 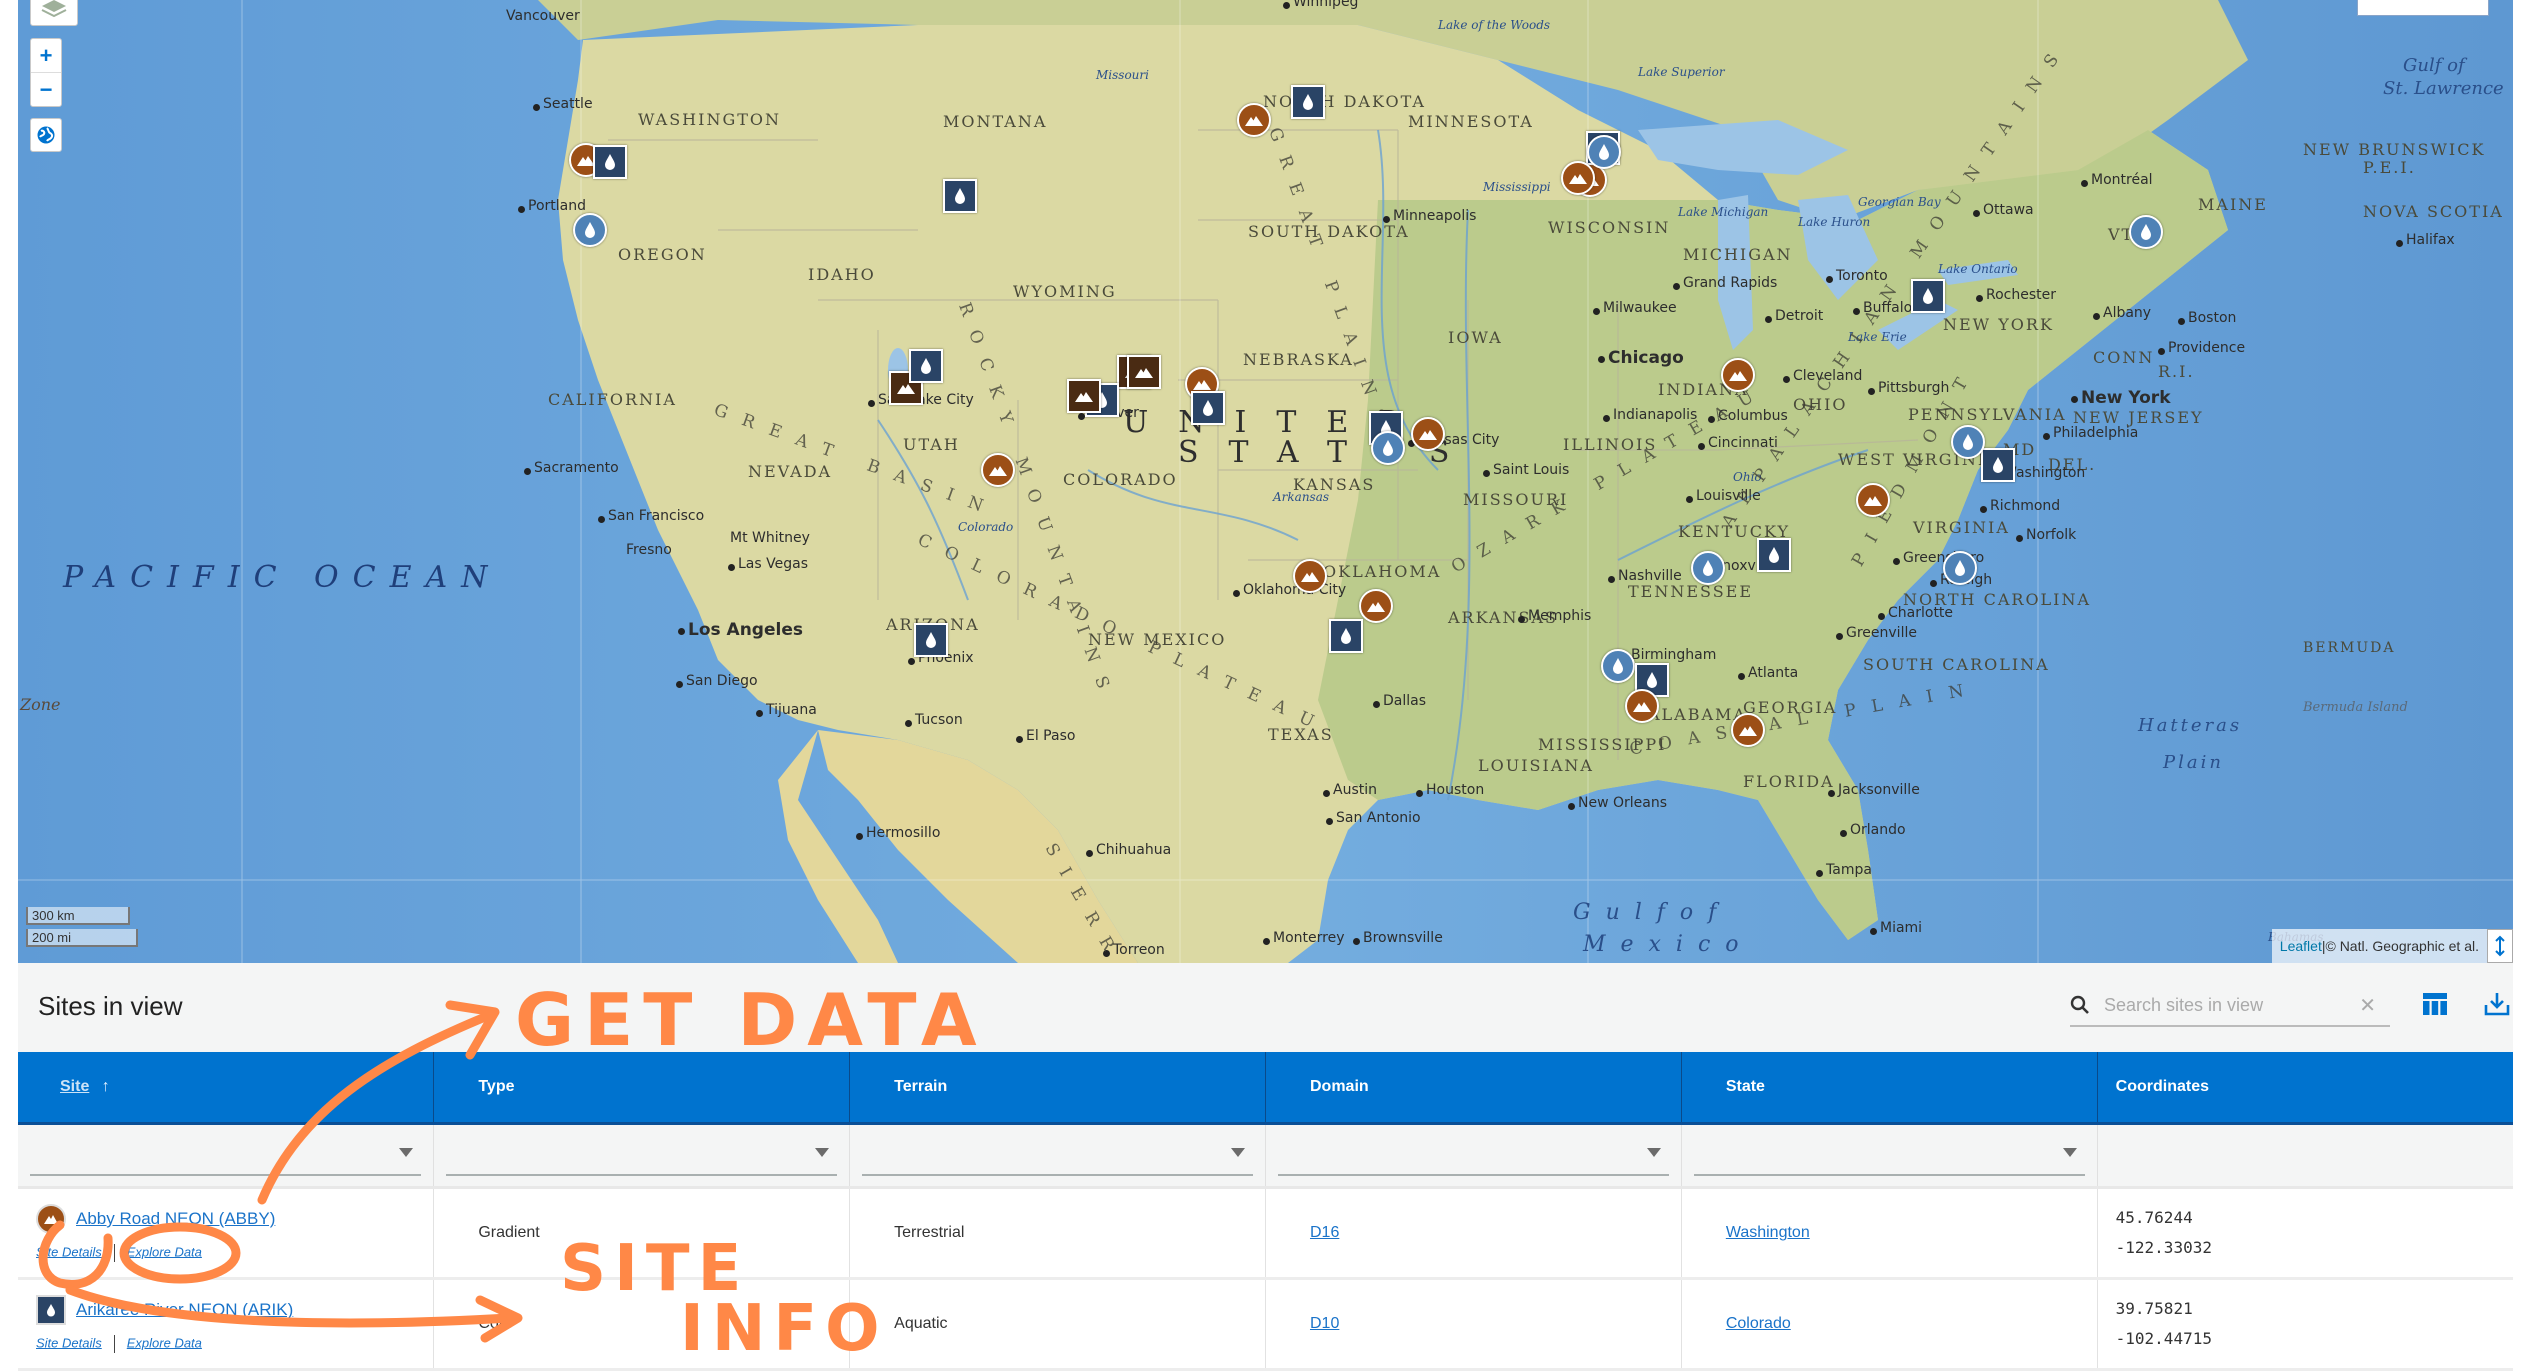 What do you see at coordinates (51, 1219) in the screenshot?
I see `terrestrial-site-icon` at bounding box center [51, 1219].